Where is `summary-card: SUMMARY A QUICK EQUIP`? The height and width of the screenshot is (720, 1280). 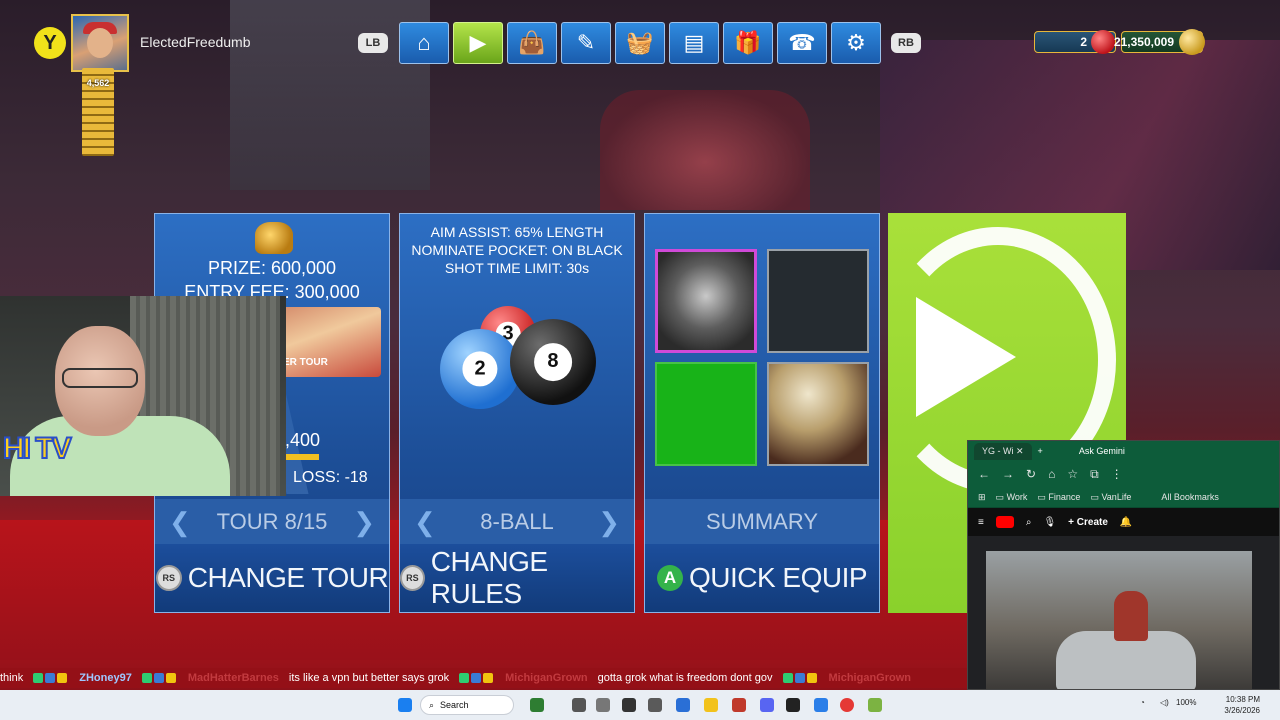 summary-card: SUMMARY A QUICK EQUIP is located at coordinates (762, 413).